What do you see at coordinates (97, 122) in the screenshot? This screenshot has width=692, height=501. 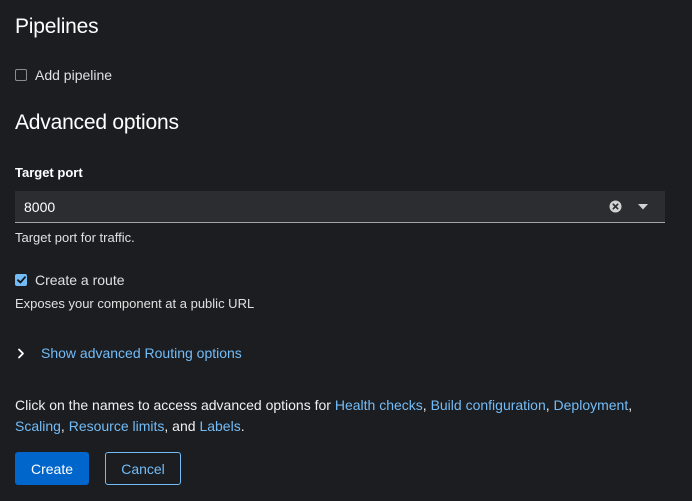 I see `advanced-options-heading: Advanced options` at bounding box center [97, 122].